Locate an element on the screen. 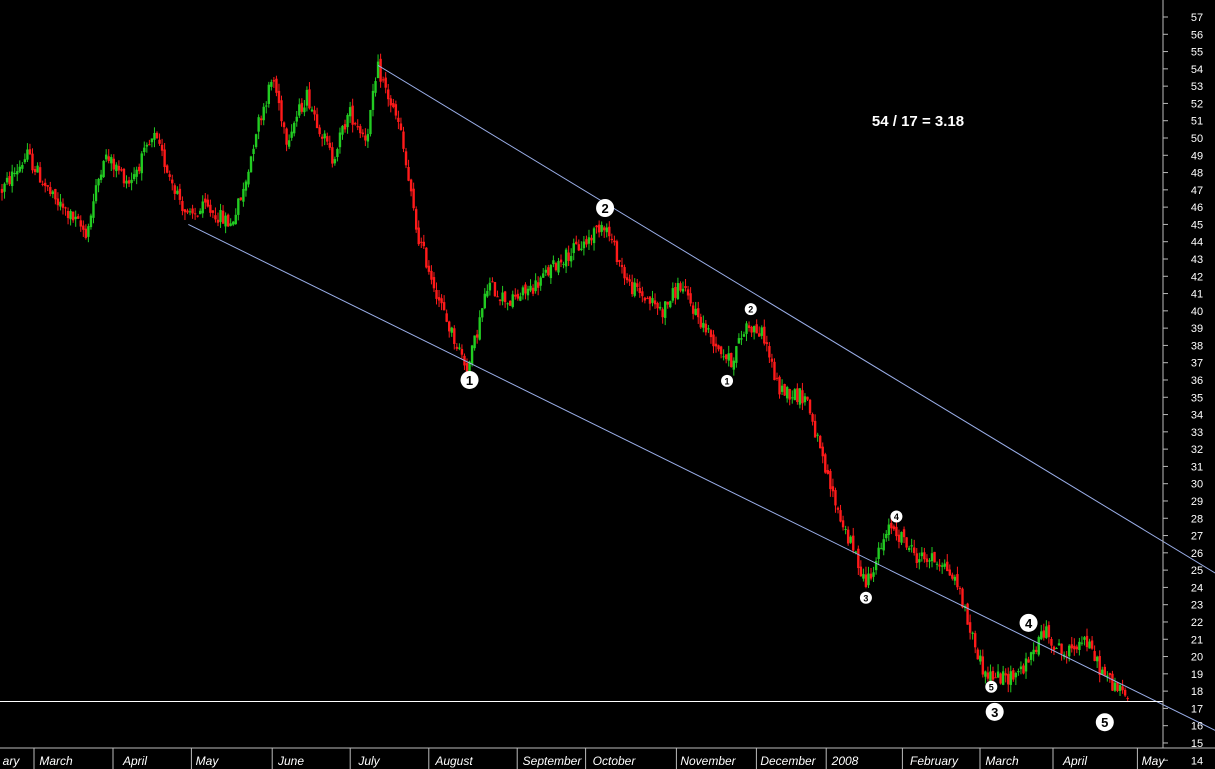 The image size is (1215, 769). ratio-annotation: 54 / 17 = 3.18 is located at coordinates (918, 121).